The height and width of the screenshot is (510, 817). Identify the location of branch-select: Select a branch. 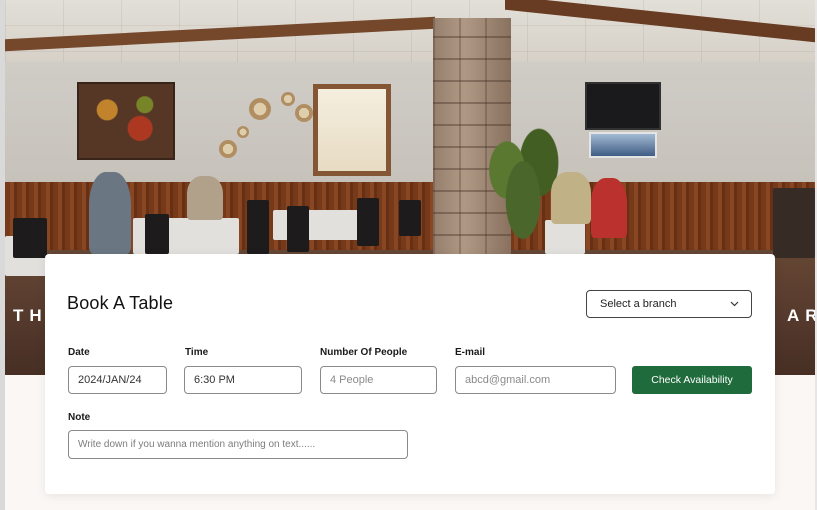
(669, 304).